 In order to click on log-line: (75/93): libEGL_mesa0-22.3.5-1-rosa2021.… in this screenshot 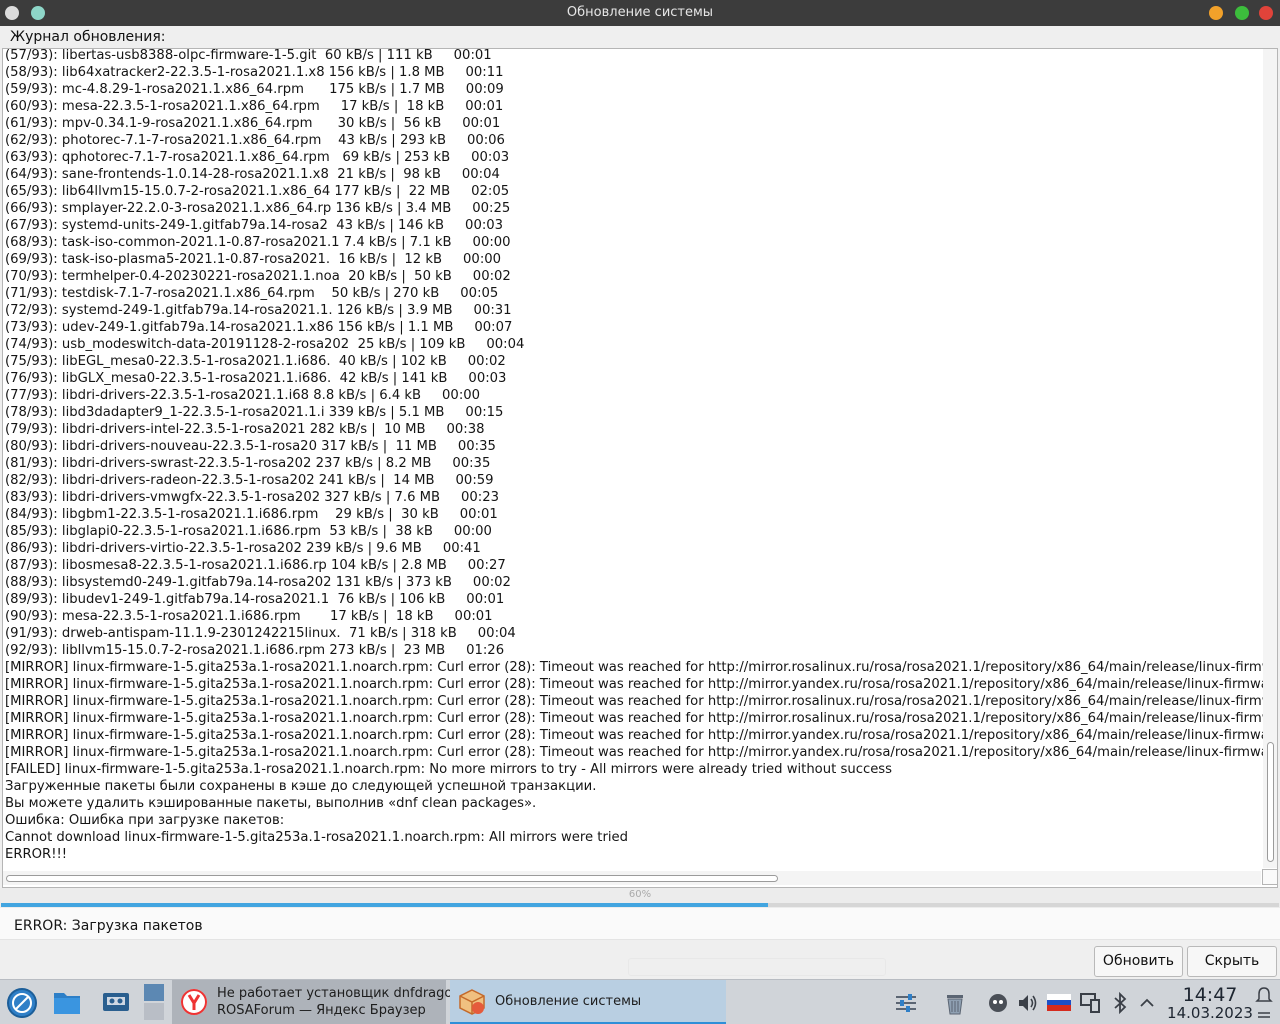, I will do `click(255, 361)`.